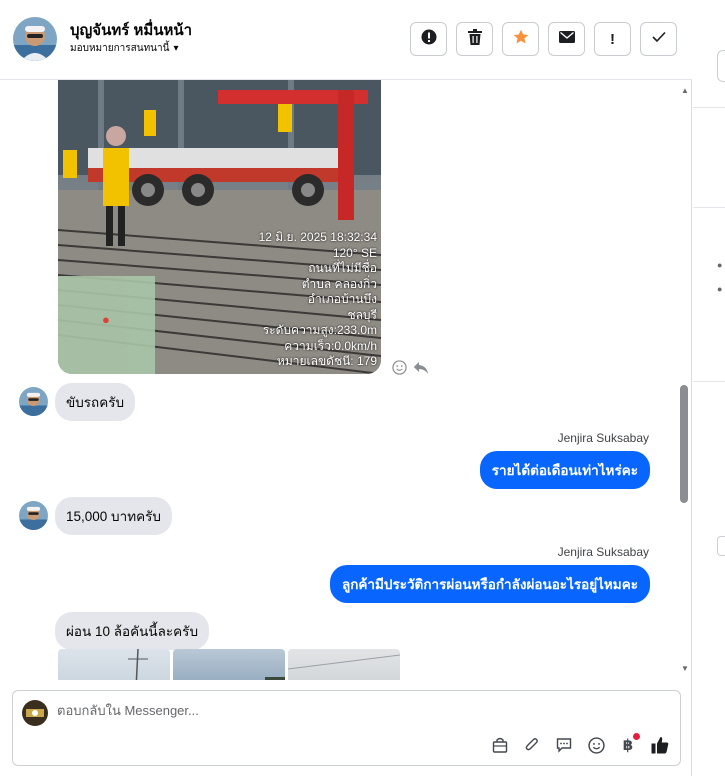 The height and width of the screenshot is (776, 725). I want to click on assign-dropdown: มอบหมายการสนทนานี้ ▾, so click(124, 48).